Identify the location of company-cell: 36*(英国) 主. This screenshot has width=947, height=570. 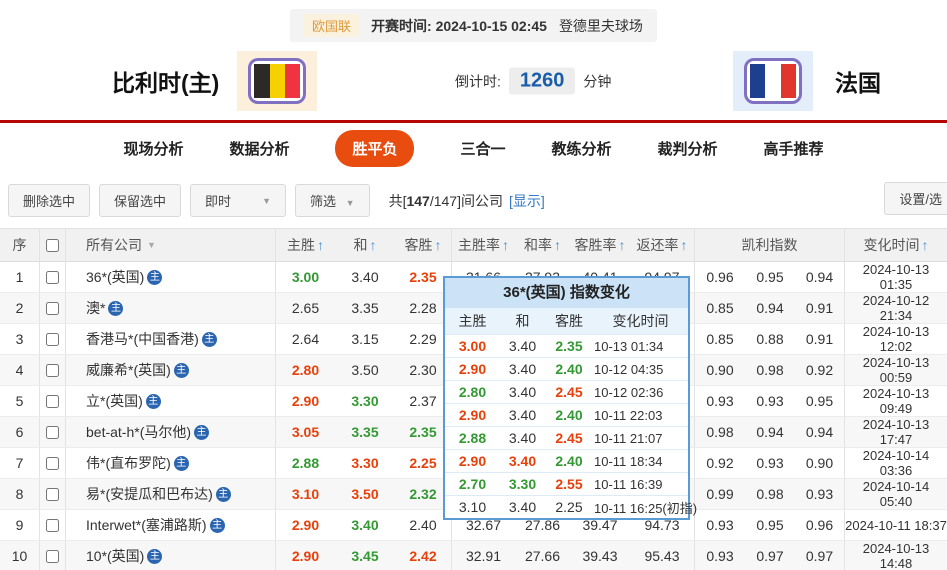
(171, 277).